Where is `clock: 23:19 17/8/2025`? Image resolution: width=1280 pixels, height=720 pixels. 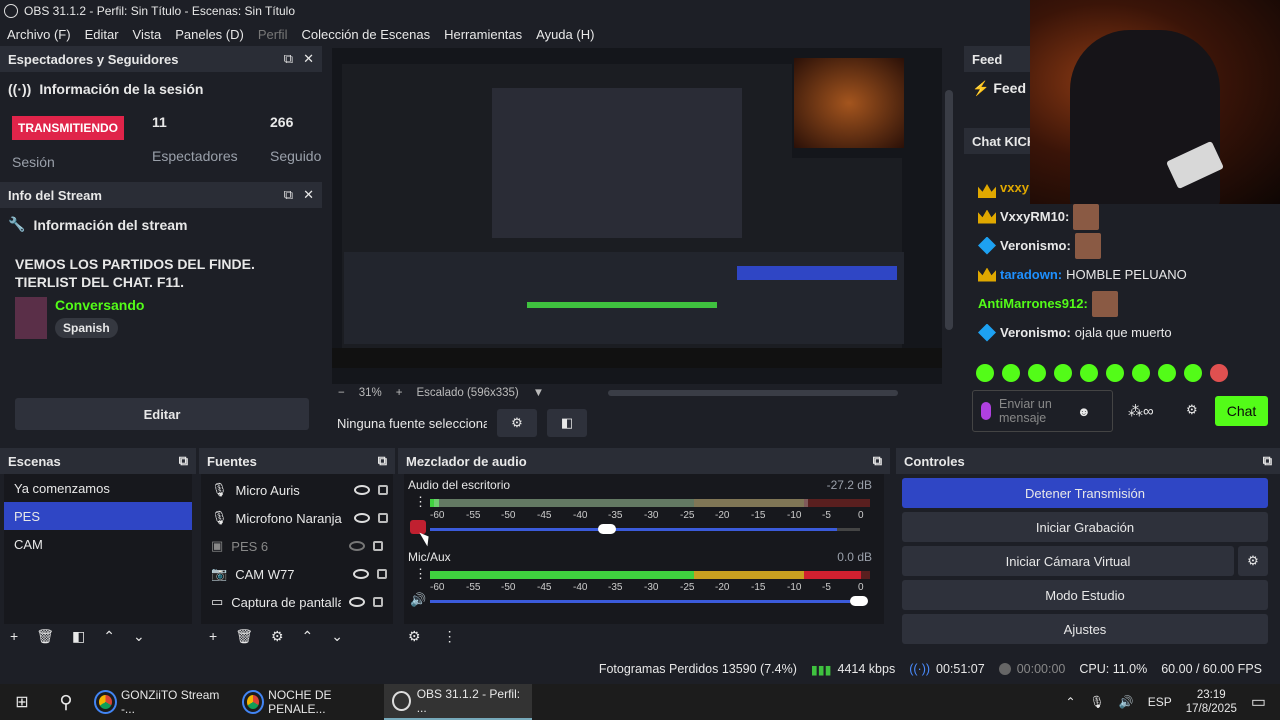 clock: 23:19 17/8/2025 is located at coordinates (1211, 702).